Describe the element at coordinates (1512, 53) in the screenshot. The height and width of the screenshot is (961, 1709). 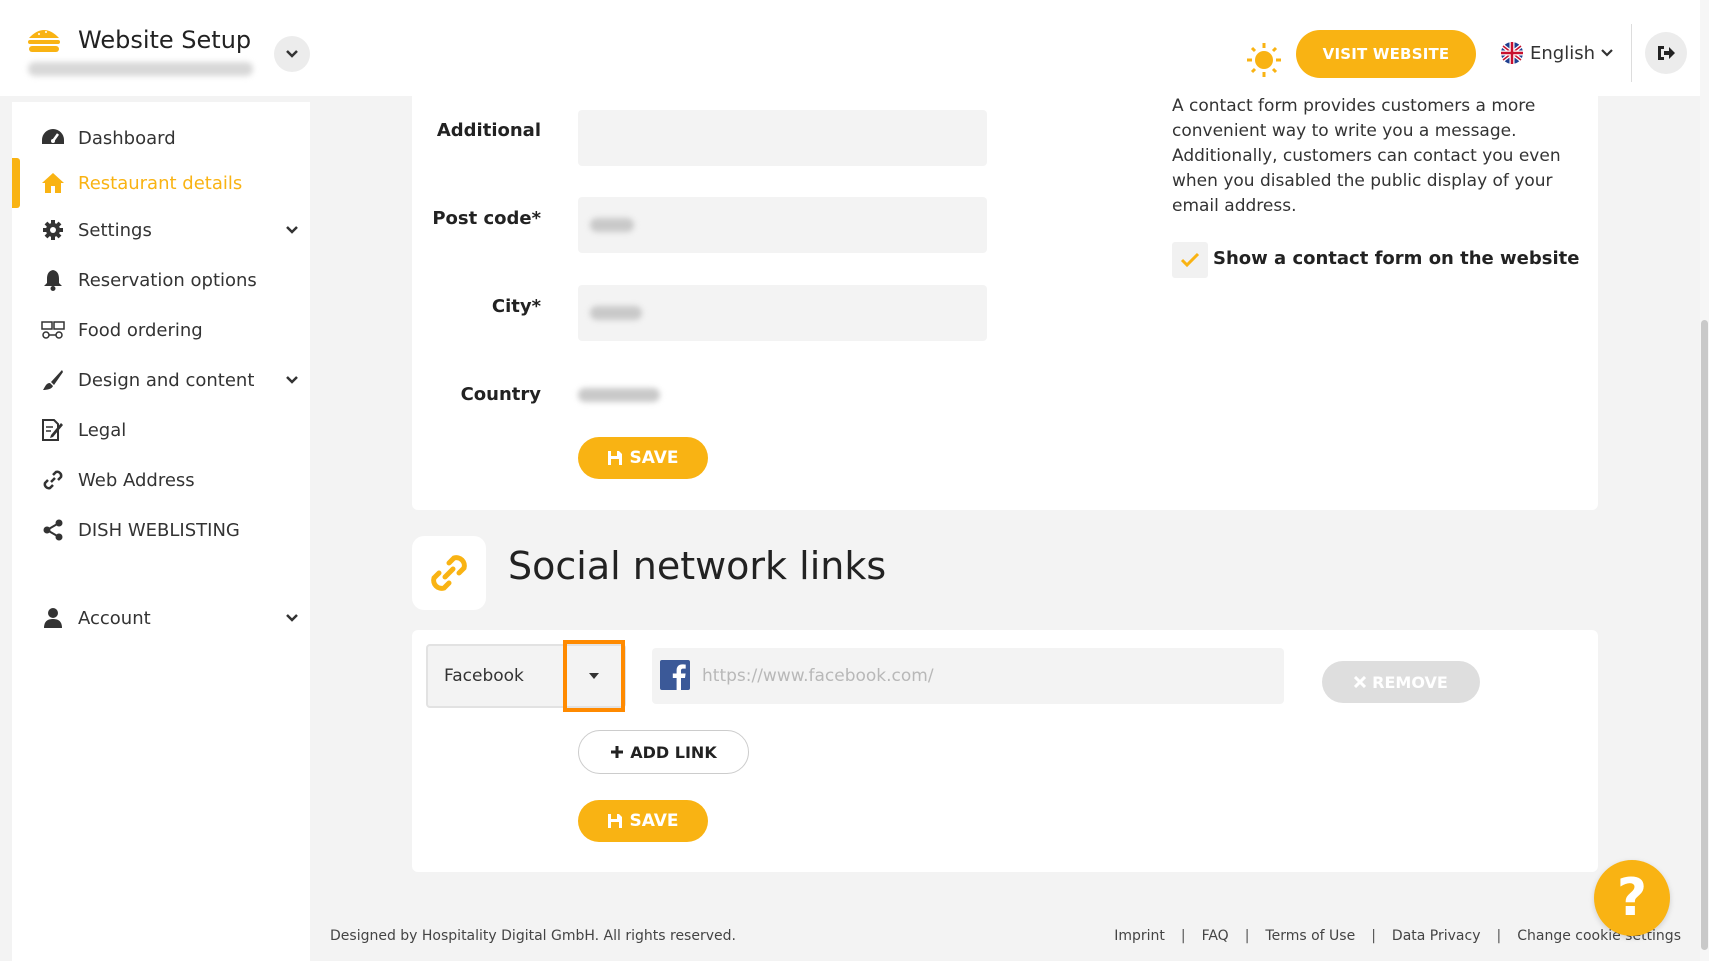
I see `uk-flag-icon` at that location.